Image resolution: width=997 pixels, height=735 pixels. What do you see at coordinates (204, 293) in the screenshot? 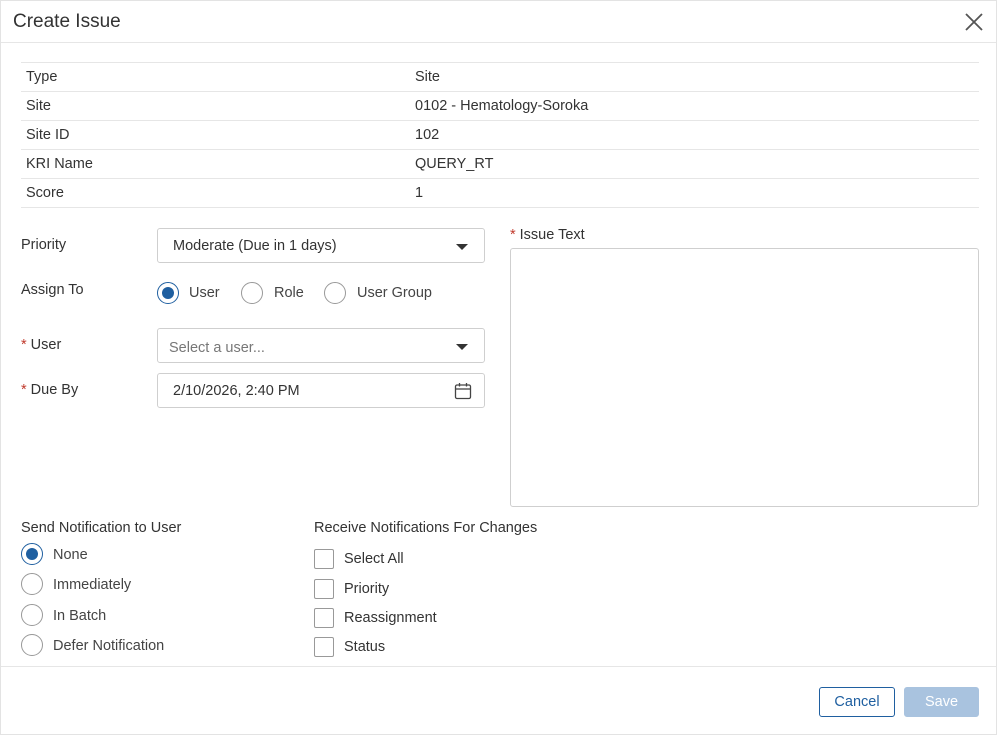
I see `assign-user-label: User` at bounding box center [204, 293].